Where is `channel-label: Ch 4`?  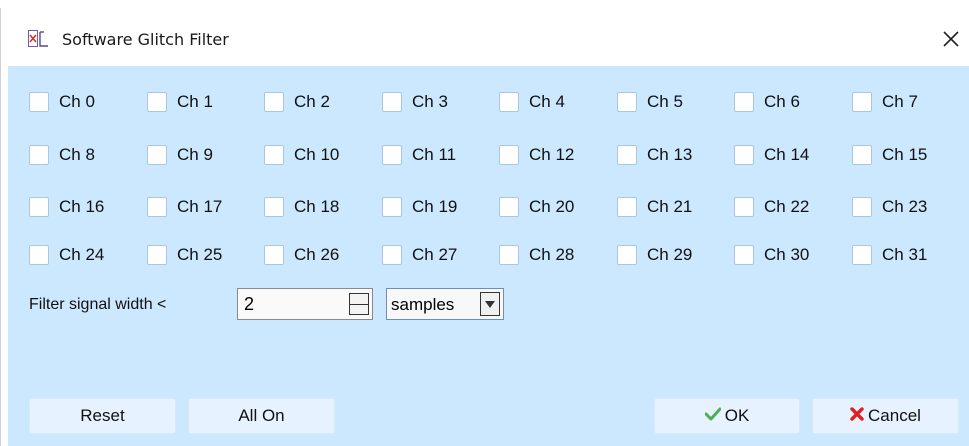
channel-label: Ch 4 is located at coordinates (547, 101).